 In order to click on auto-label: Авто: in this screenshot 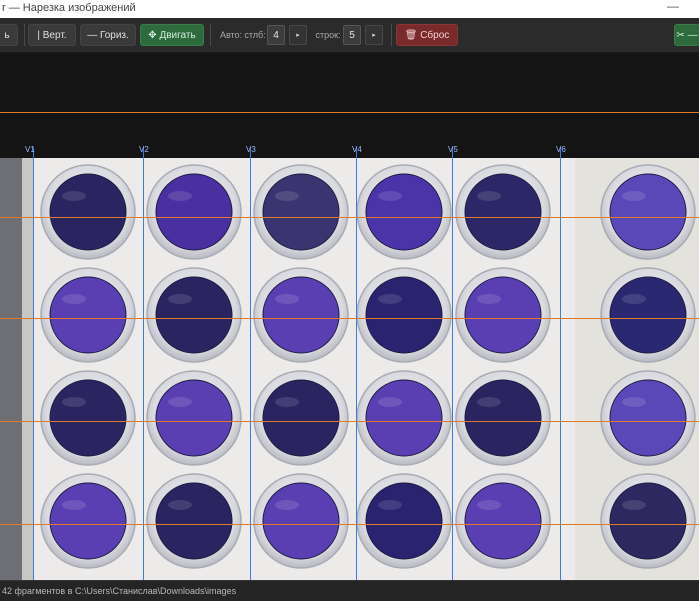, I will do `click(231, 35)`.